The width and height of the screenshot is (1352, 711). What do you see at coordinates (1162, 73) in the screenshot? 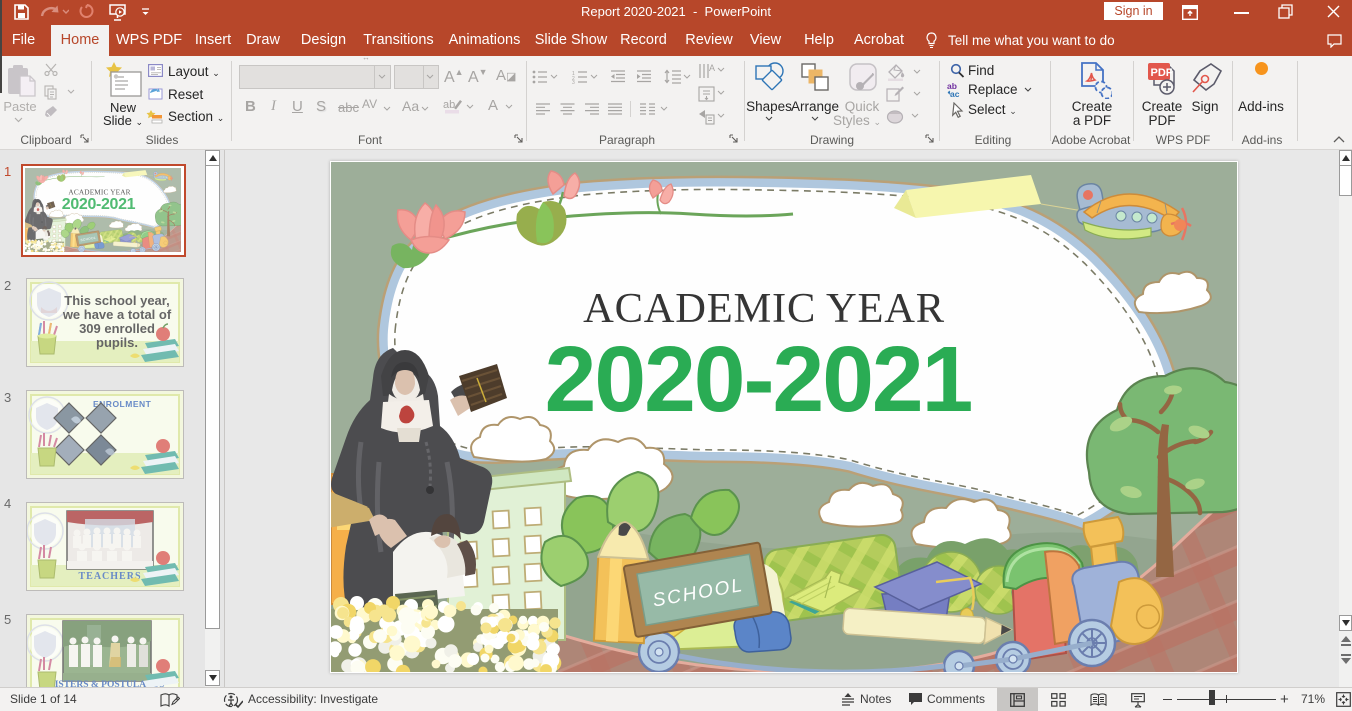
I see `svg-text: PDF` at bounding box center [1162, 73].